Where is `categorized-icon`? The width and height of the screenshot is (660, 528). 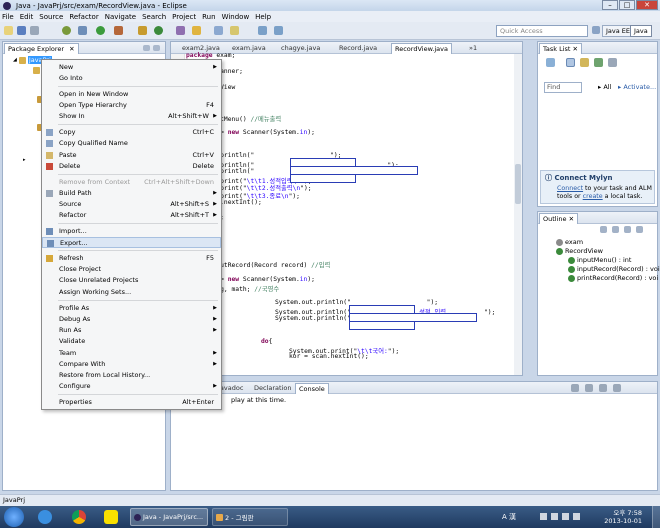 categorized-icon is located at coordinates (570, 62).